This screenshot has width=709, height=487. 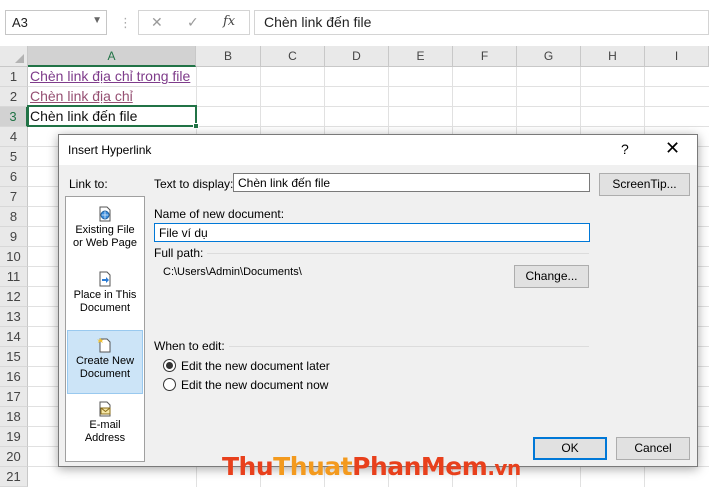 What do you see at coordinates (14, 177) in the screenshot?
I see `row-header: 6` at bounding box center [14, 177].